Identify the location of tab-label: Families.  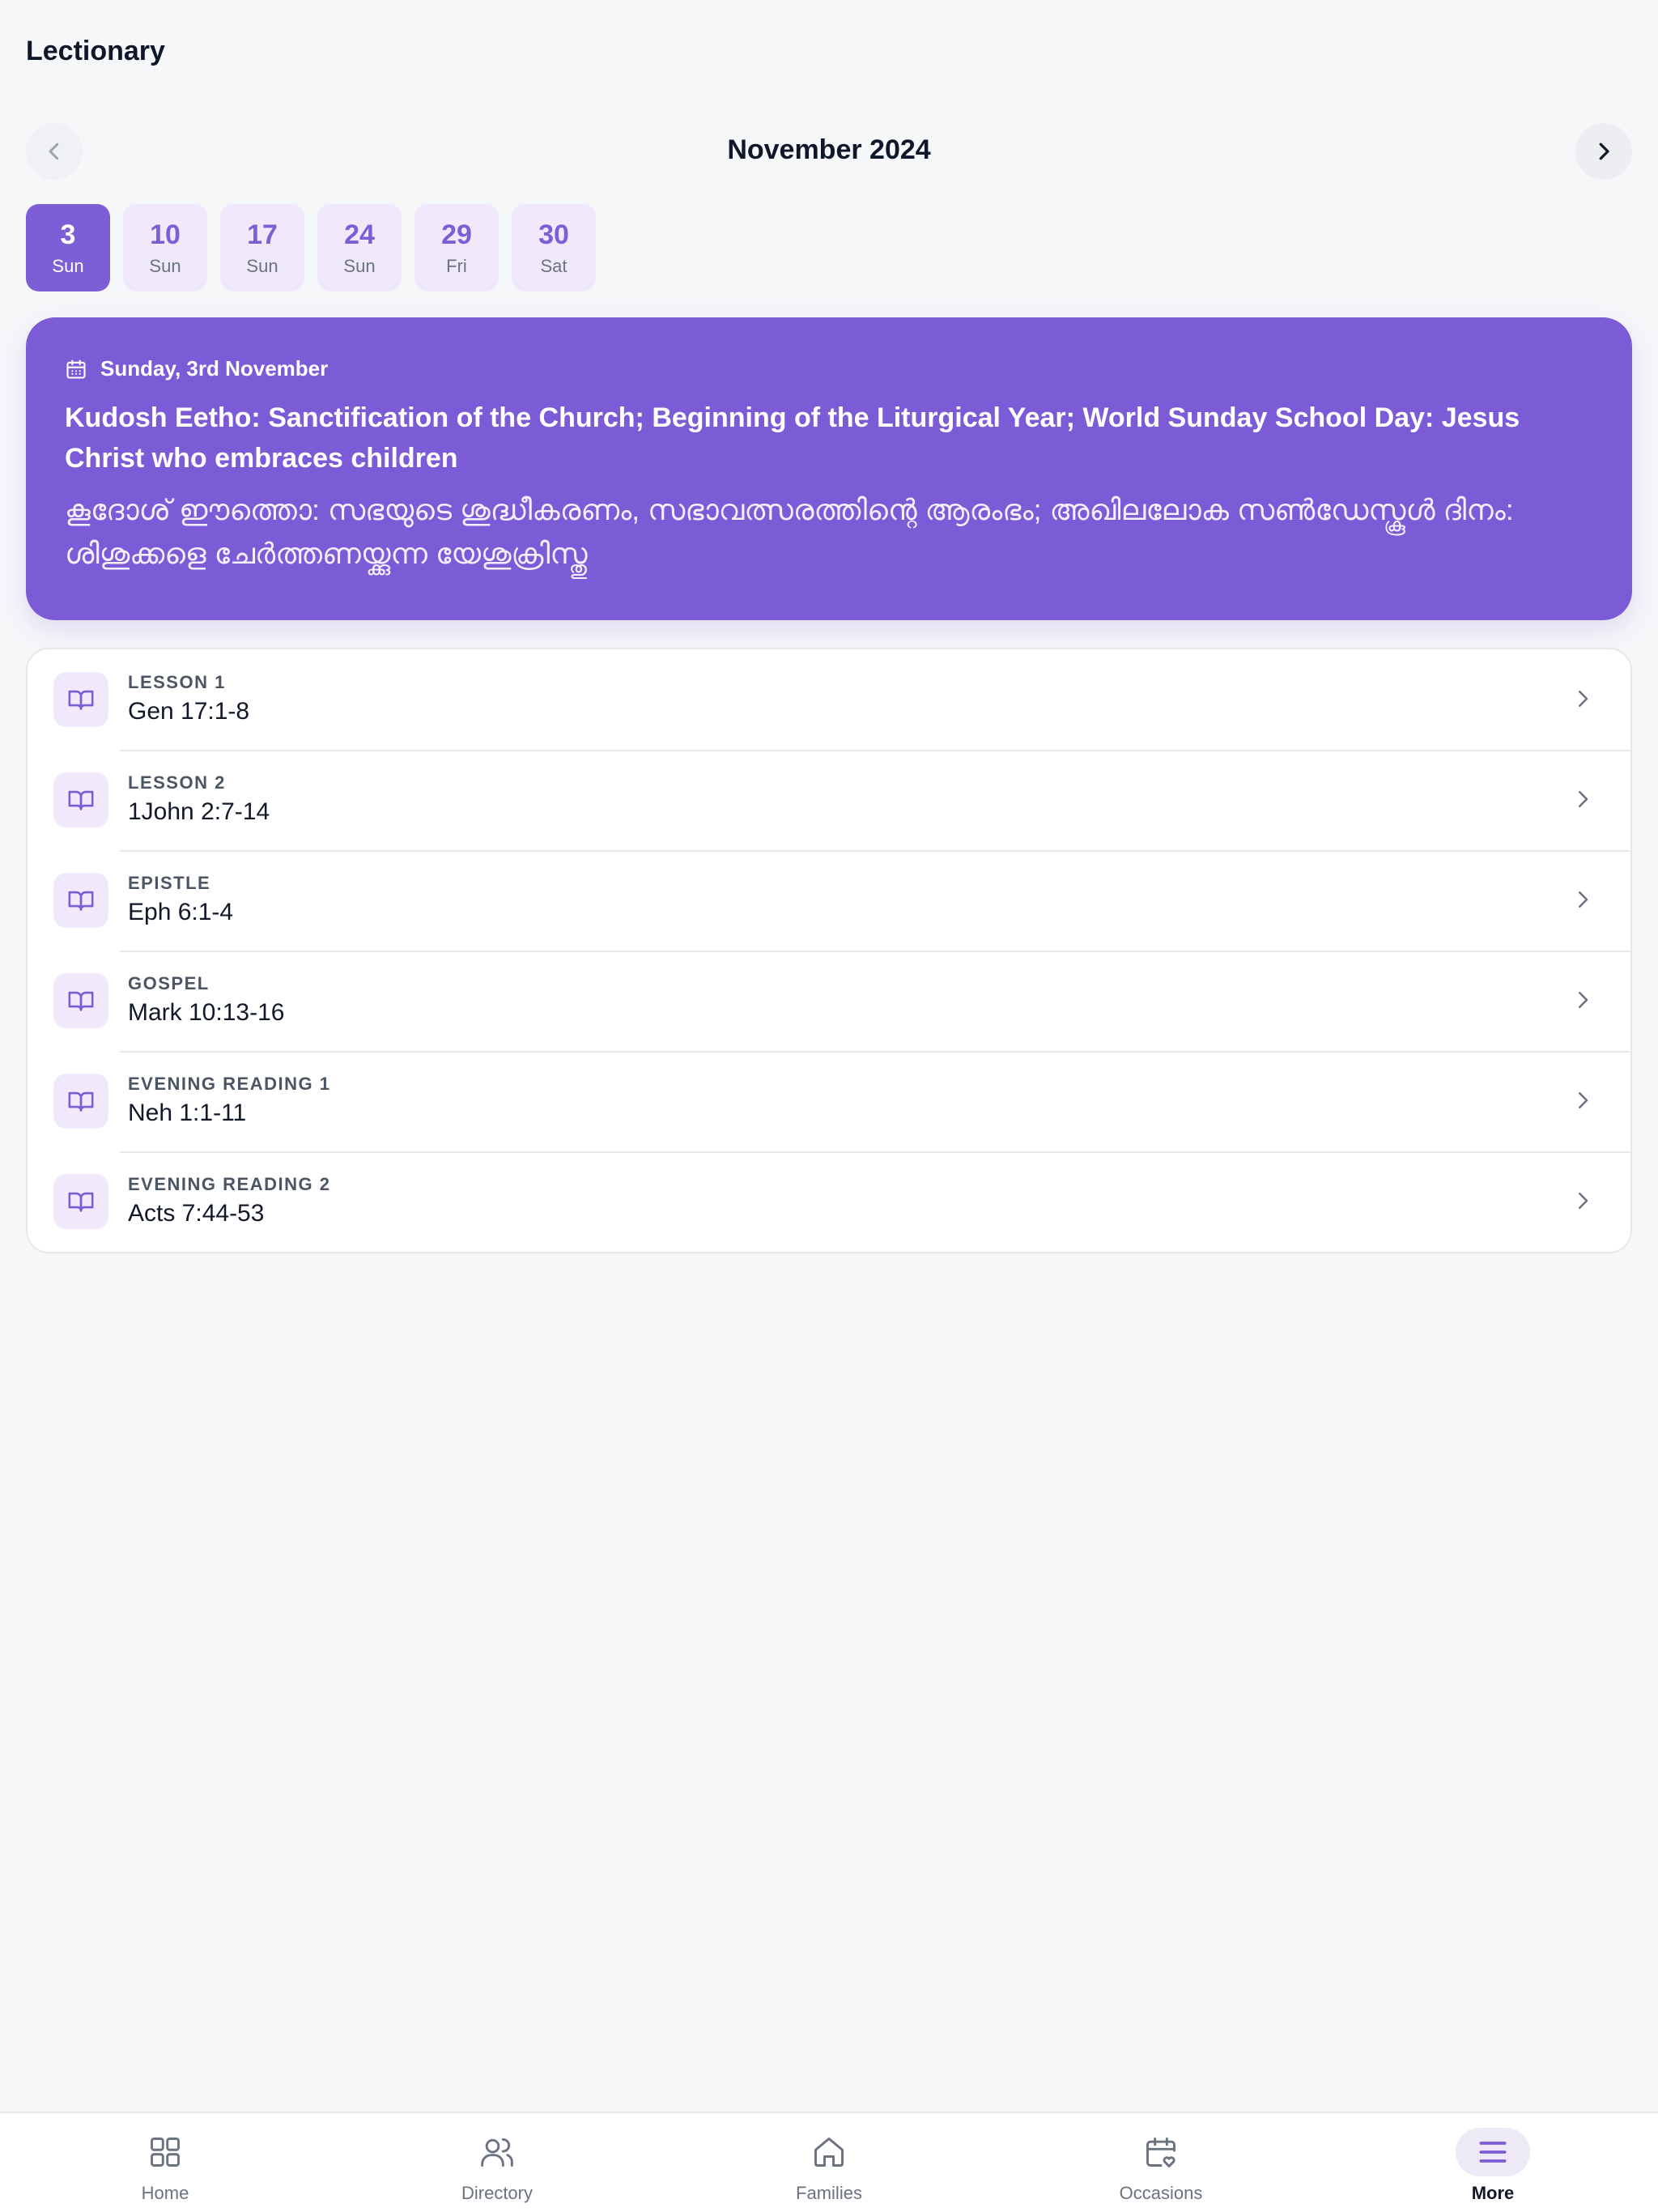
(829, 2193).